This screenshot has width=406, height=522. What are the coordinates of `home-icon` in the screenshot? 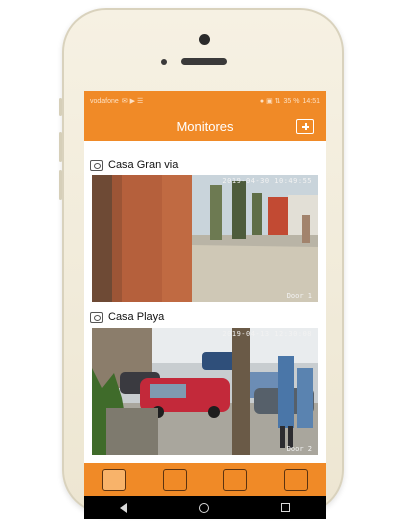 It's located at (204, 507).